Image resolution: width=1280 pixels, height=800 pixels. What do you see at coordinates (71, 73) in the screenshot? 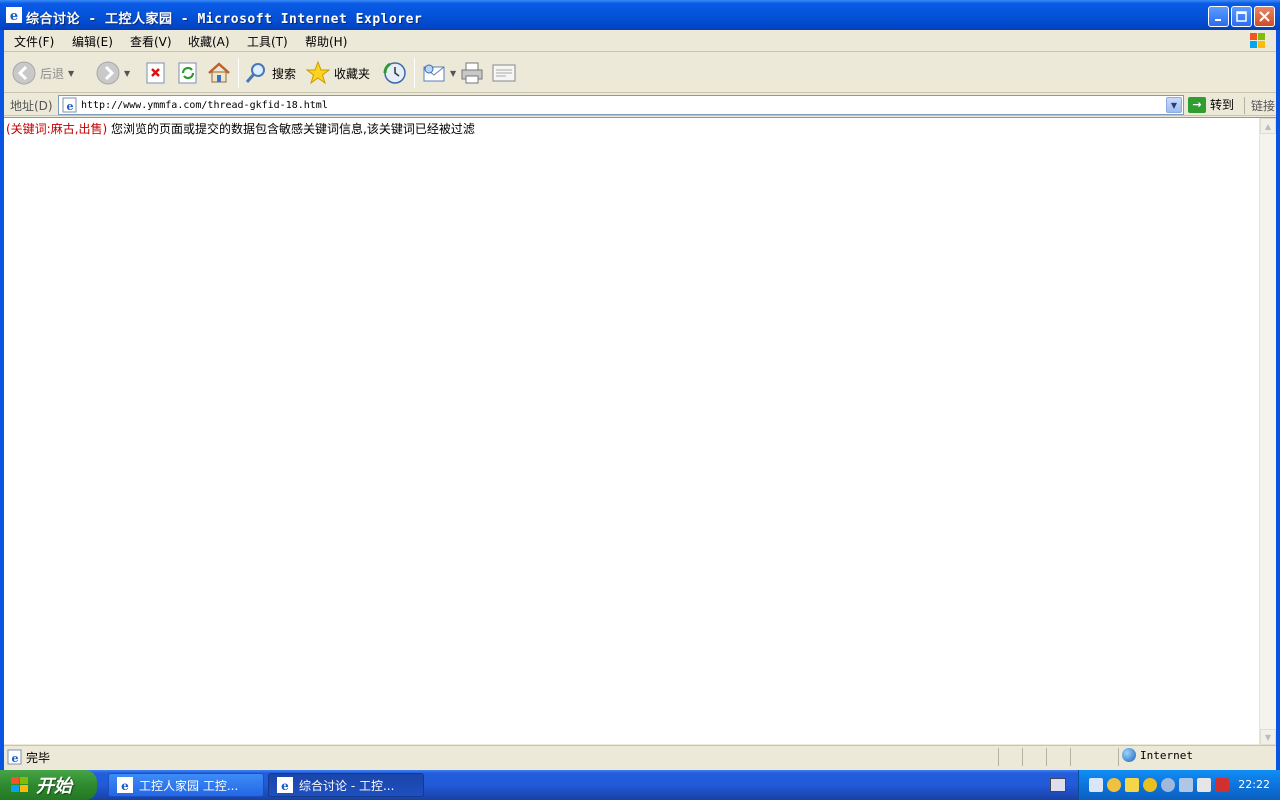
I see `back-dropdown-icon: ▼` at bounding box center [71, 73].